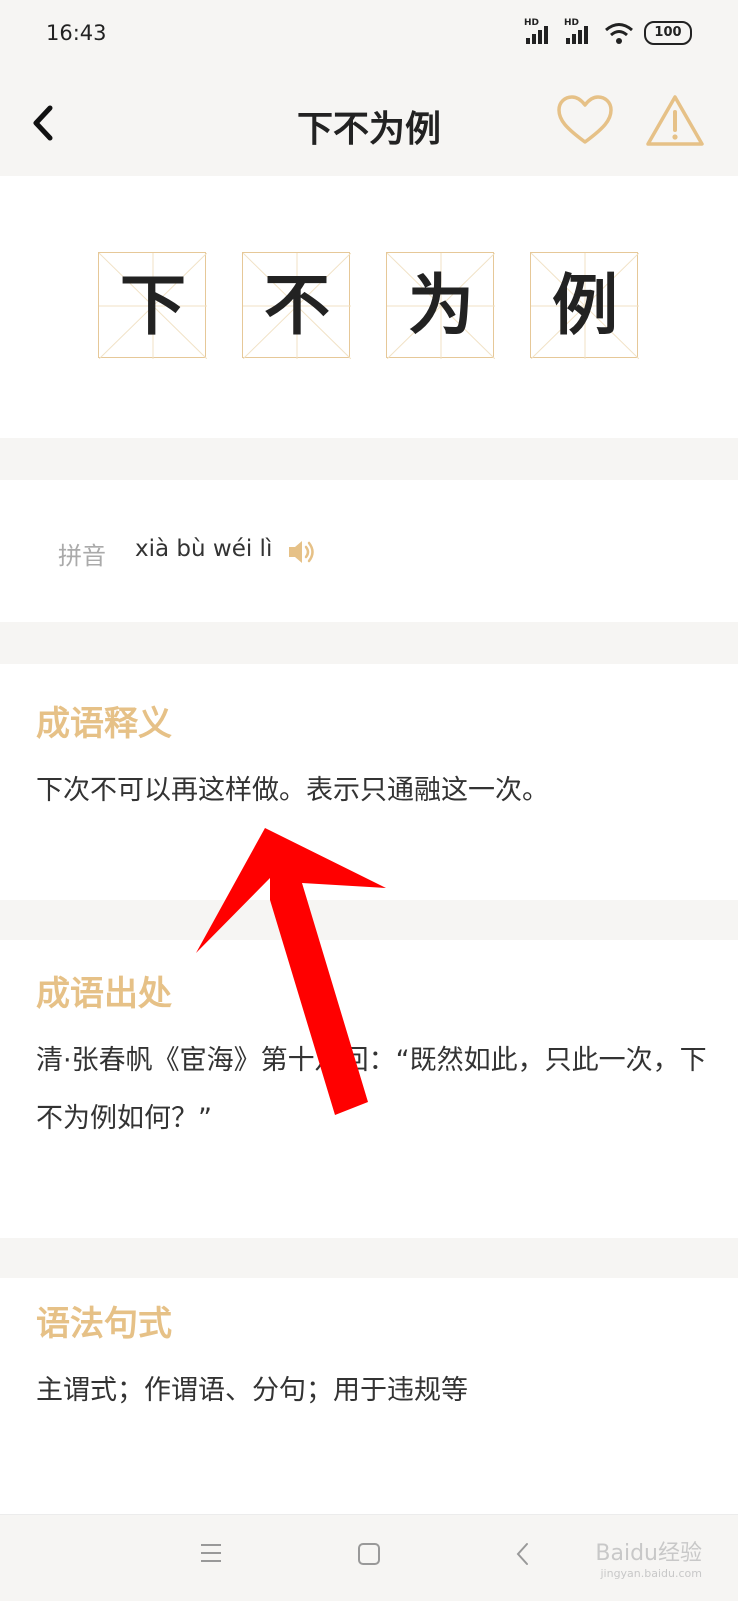 This screenshot has height=1601, width=738. What do you see at coordinates (292, 790) in the screenshot?
I see `meaning-text: 下次不可以再这样做。表示只通融这一次。` at bounding box center [292, 790].